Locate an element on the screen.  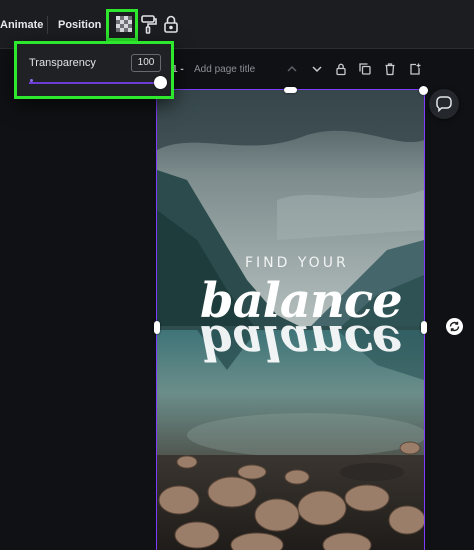
chevron-down-icon is located at coordinates (317, 69).